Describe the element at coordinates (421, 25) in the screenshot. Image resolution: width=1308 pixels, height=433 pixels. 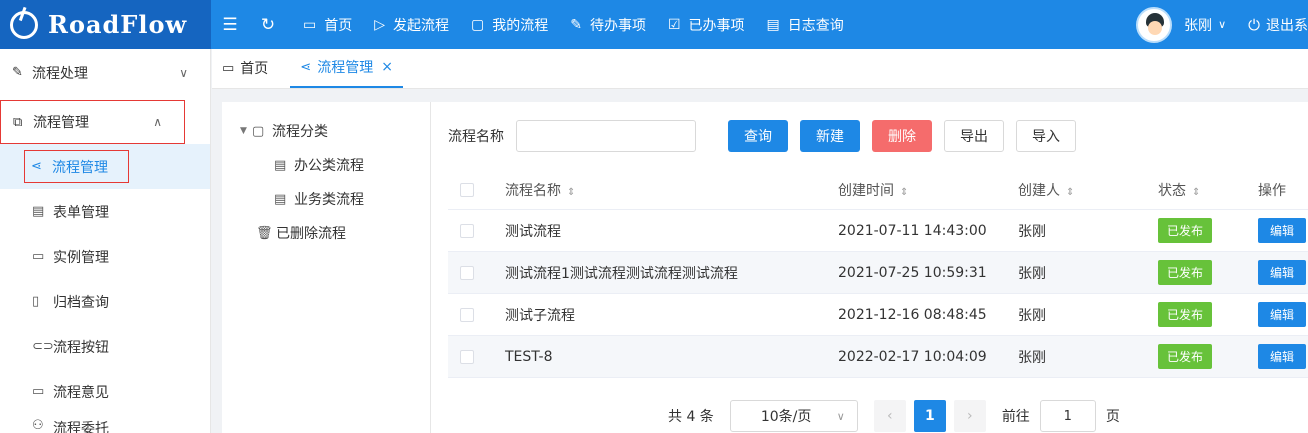
I see `nav-start-flow-label: 发起流程` at that location.